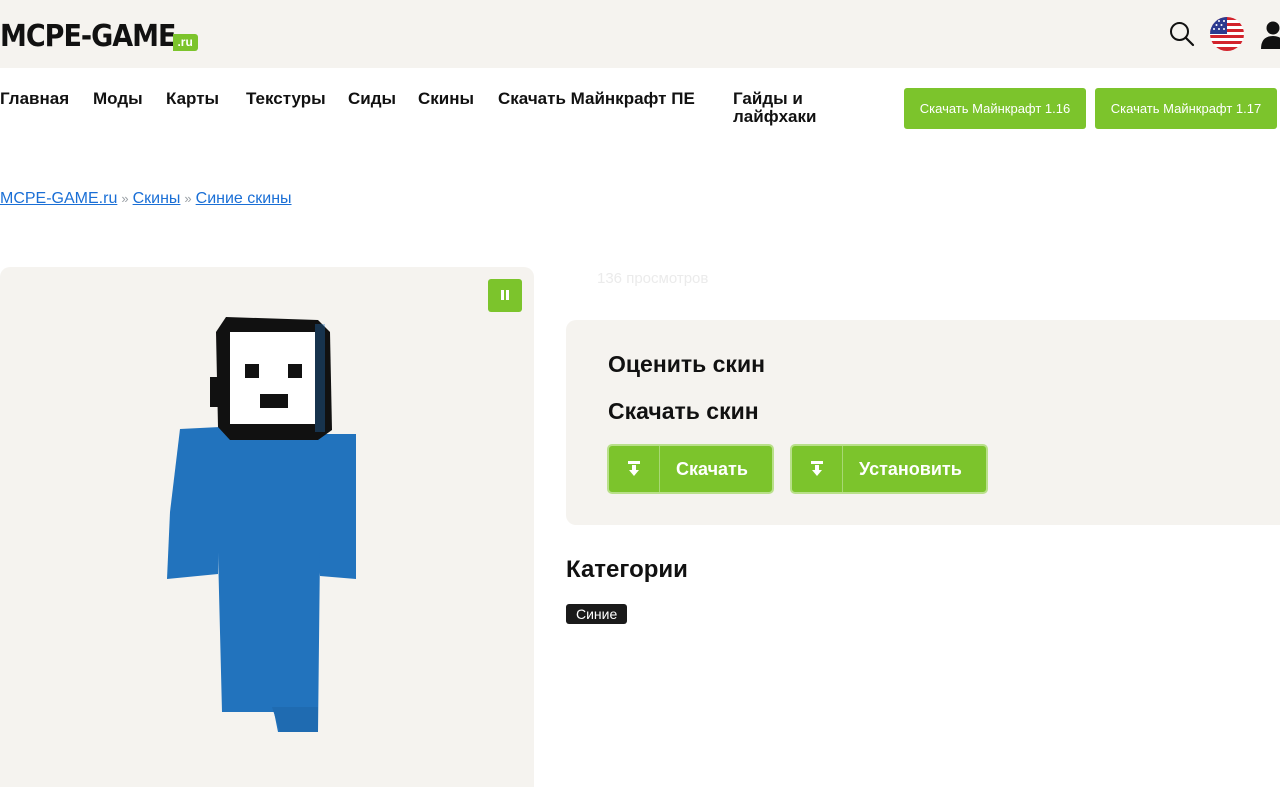 This screenshot has width=1280, height=787. I want to click on nav-item-maps: Карты, so click(192, 99).